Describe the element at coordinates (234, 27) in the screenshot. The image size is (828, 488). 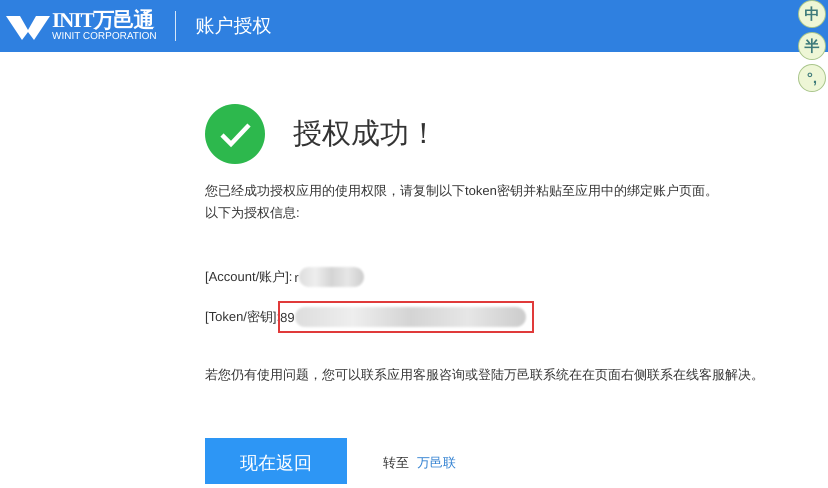
I see `page-title: 账户授权` at that location.